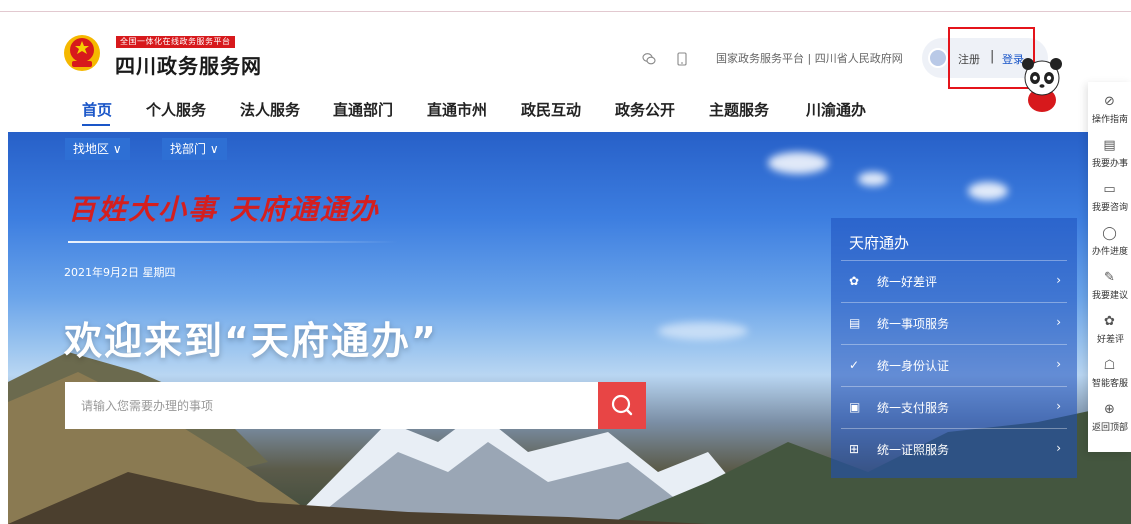 Image resolution: width=1131 pixels, height=524 pixels. Describe the element at coordinates (954, 407) in the screenshot. I see `panel-item-payment: ▣ 统一支付服务 ›` at that location.